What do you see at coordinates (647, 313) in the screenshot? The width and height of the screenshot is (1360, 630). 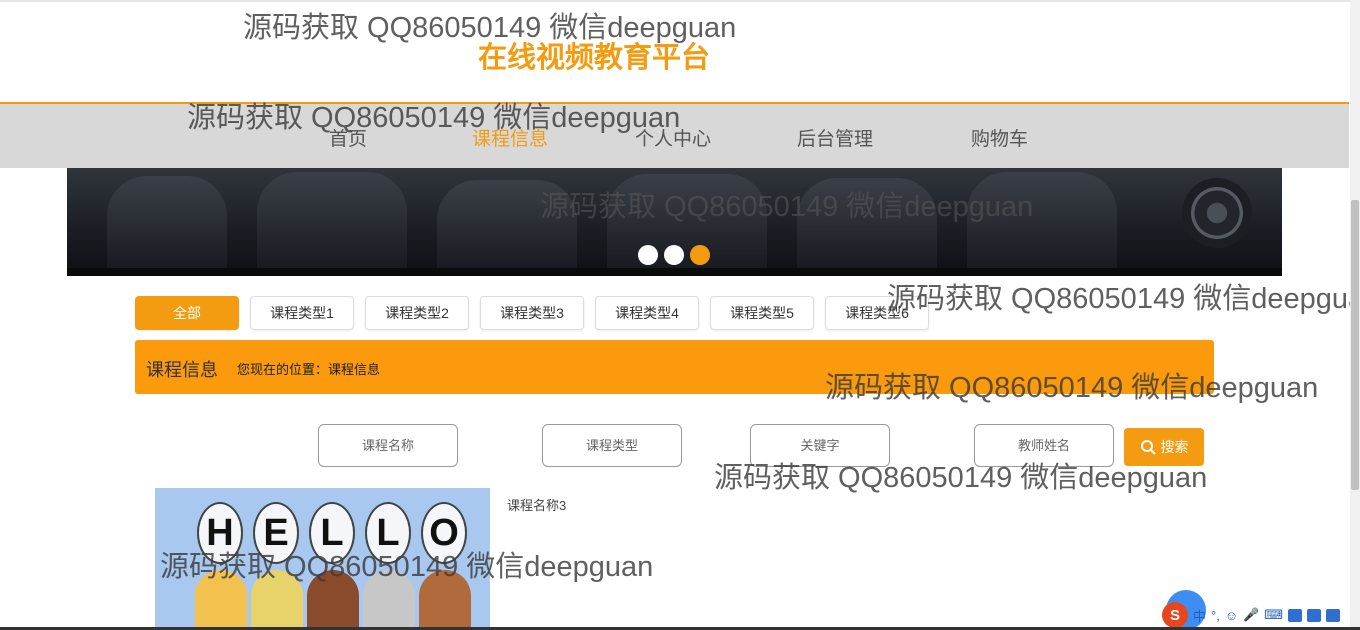 I see `category-type4-button: 课程类型4` at bounding box center [647, 313].